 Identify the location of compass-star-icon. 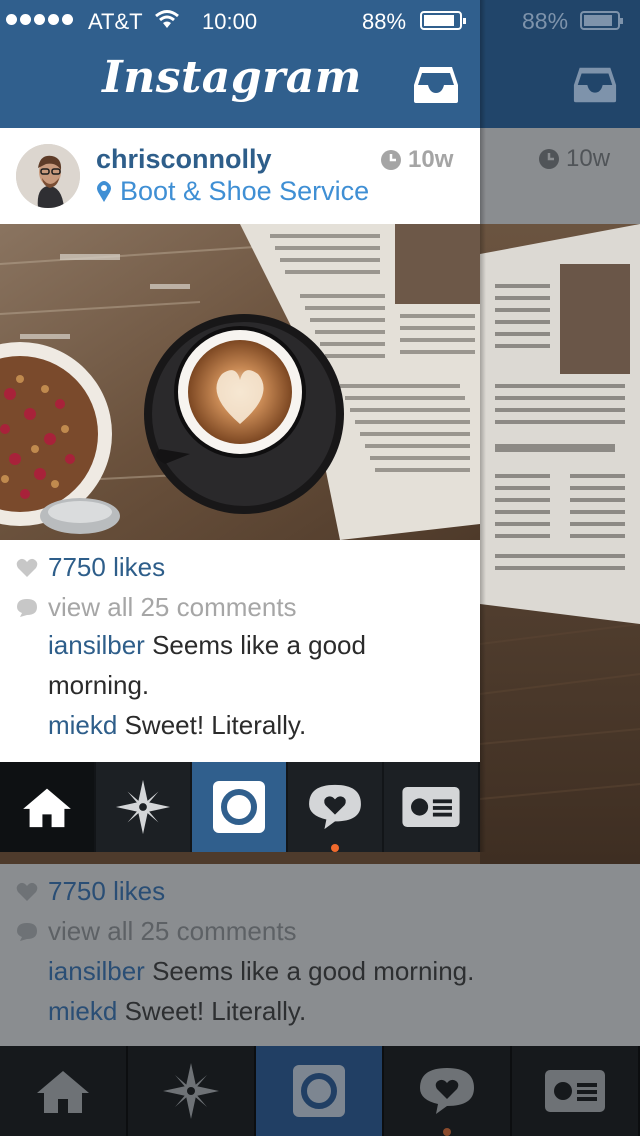
(143, 807).